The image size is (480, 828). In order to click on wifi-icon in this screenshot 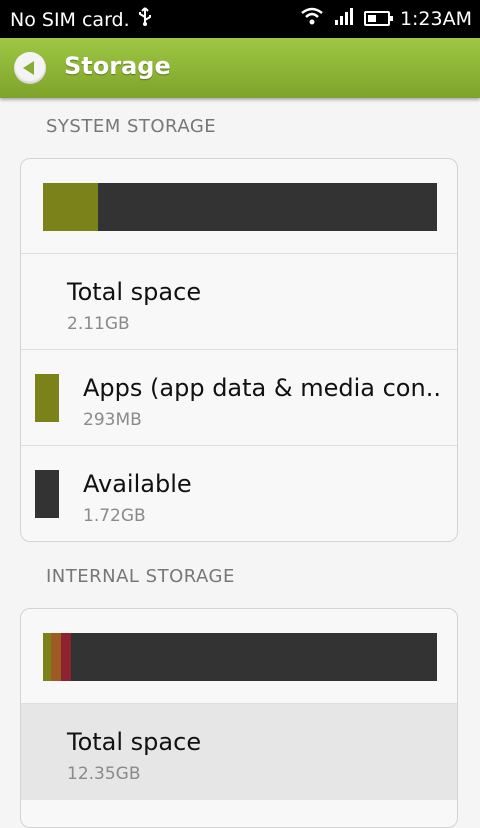, I will do `click(312, 18)`.